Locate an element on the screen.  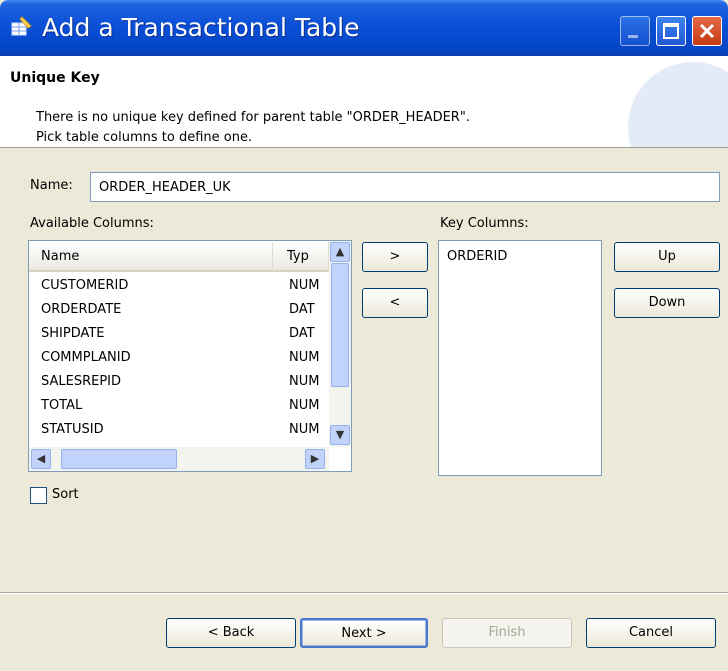
maximize-icon is located at coordinates (671, 36).